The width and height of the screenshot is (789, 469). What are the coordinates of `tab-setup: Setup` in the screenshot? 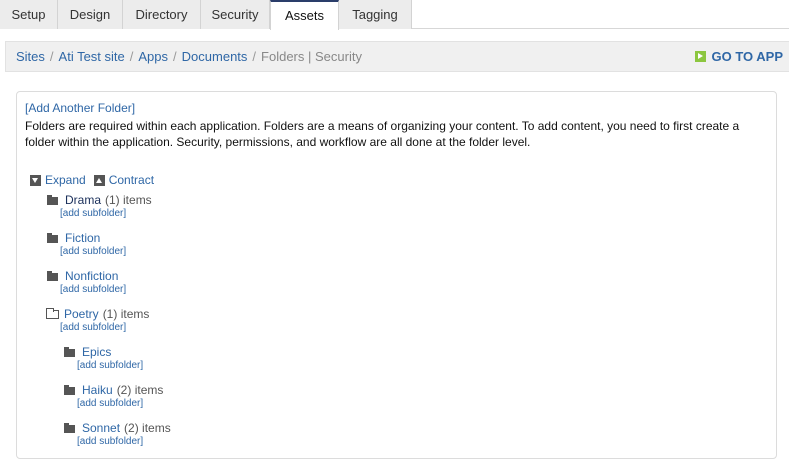 It's located at (29, 14).